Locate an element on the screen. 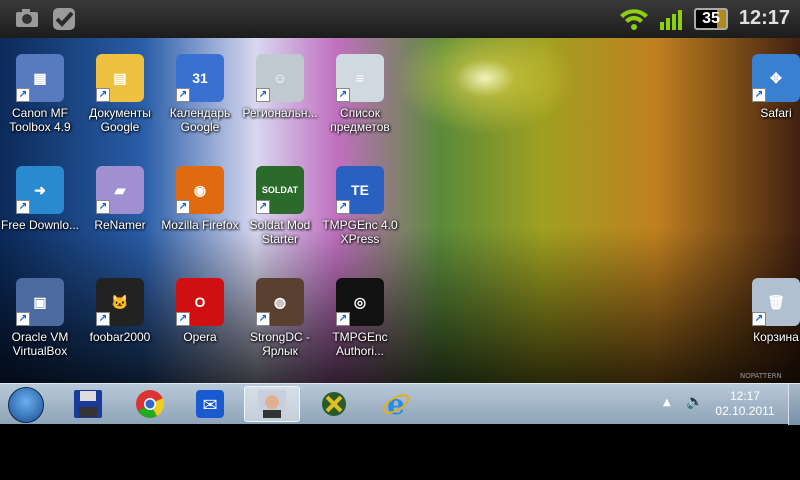 This screenshot has width=800, height=480. desktop-icon: ▣ ↗ Oracle VM VirtualBox is located at coordinates (40, 318).